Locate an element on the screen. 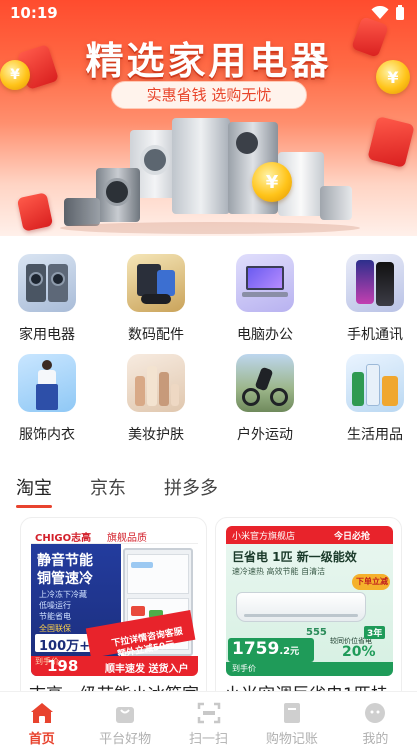 Image resolution: width=417 pixels, height=751 pixels. category-label: 生活用品 is located at coordinates (375, 435).